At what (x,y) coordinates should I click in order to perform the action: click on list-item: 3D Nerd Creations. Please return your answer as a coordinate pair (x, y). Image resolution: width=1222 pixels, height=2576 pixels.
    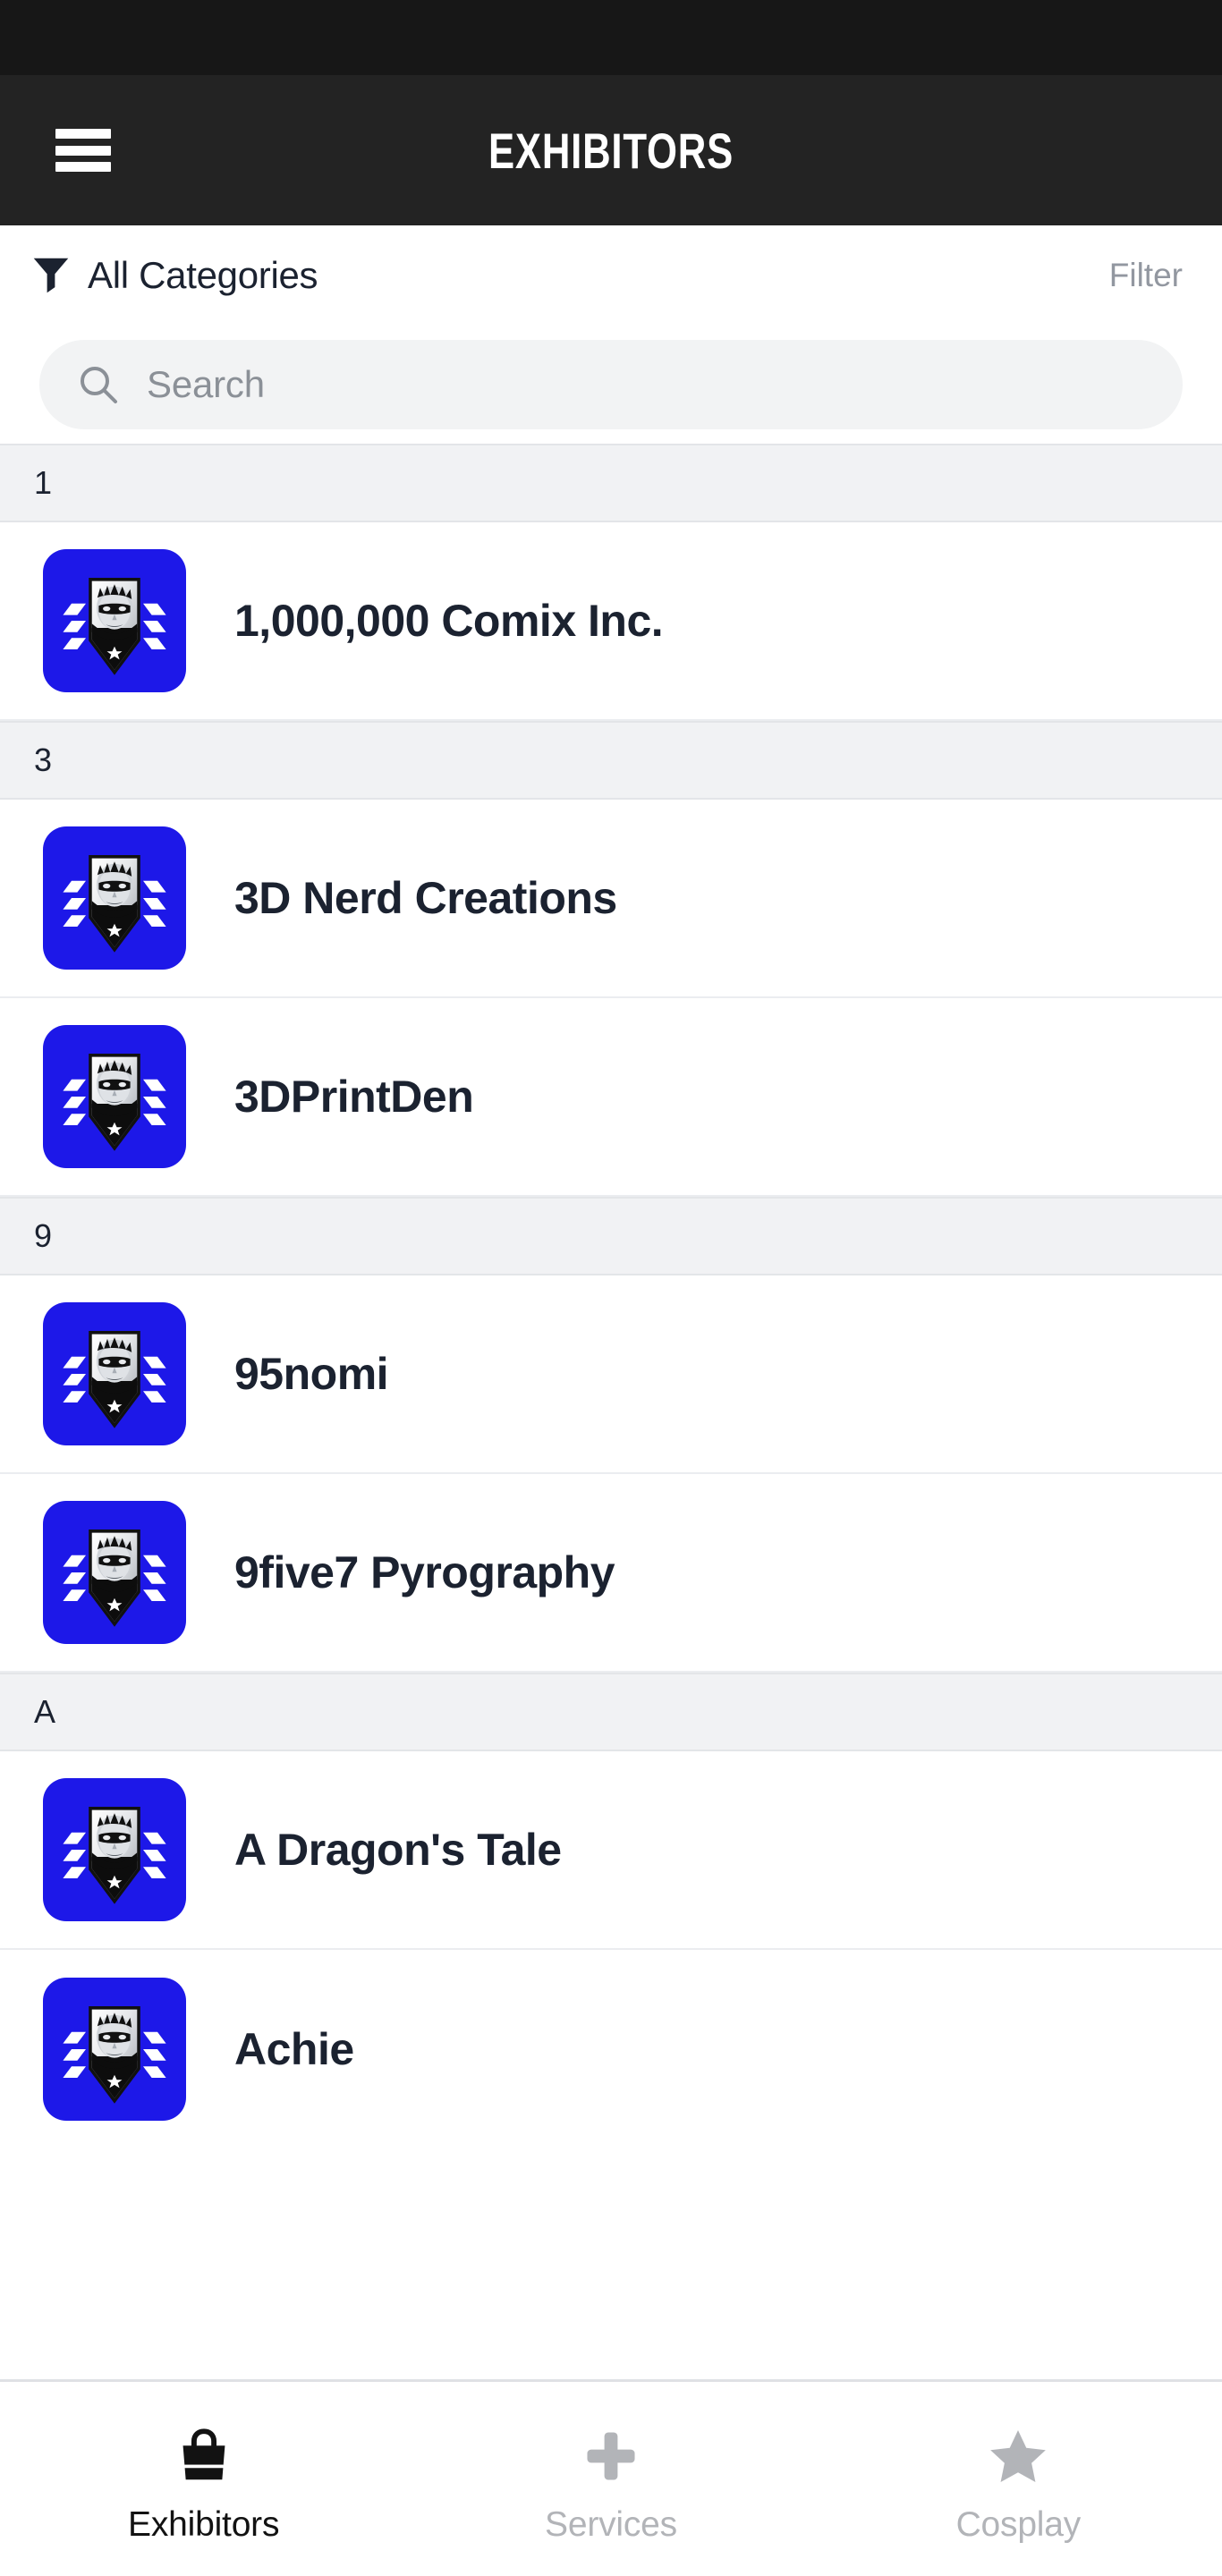
    Looking at the image, I should click on (611, 899).